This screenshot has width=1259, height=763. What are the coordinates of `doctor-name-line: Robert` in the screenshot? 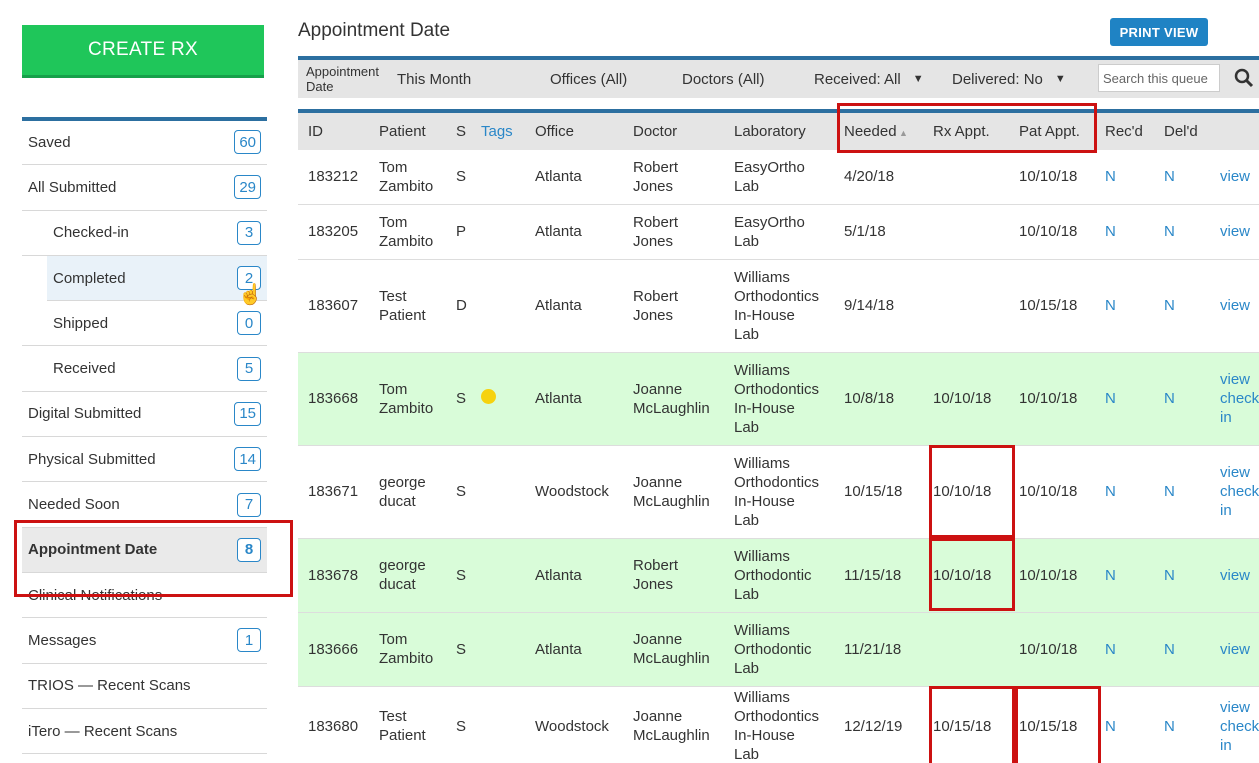 It's located at (656, 222).